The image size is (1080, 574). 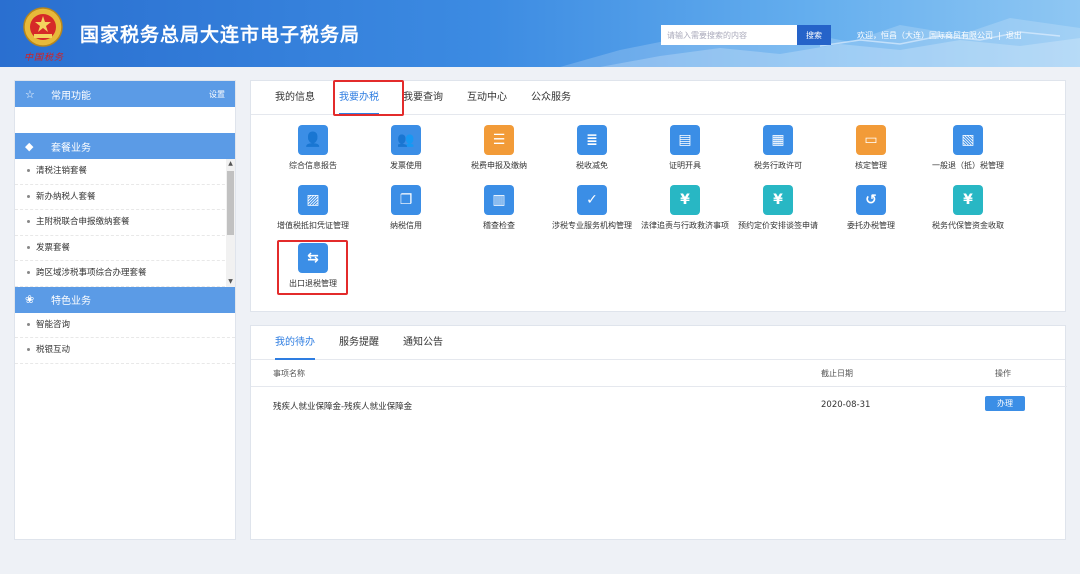 What do you see at coordinates (1005, 403) in the screenshot?
I see `handle-button: 办理` at bounding box center [1005, 403].